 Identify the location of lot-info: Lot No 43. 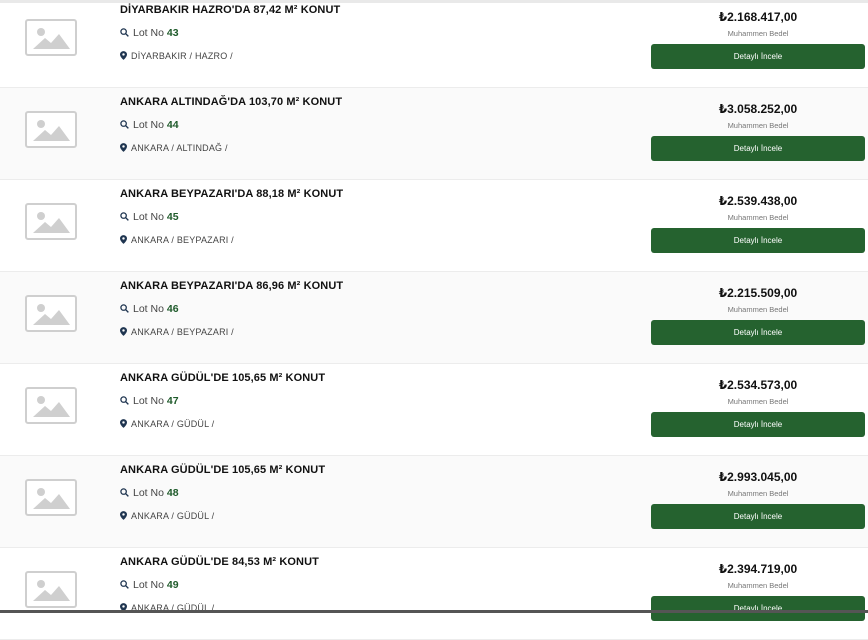
(149, 33).